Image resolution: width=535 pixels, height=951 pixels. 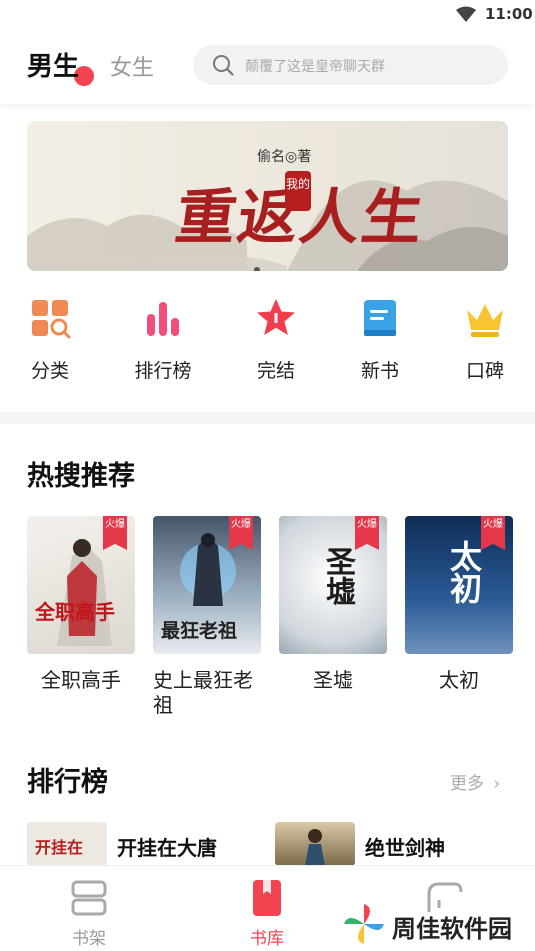 What do you see at coordinates (485, 318) in the screenshot?
I see `crown-icon` at bounding box center [485, 318].